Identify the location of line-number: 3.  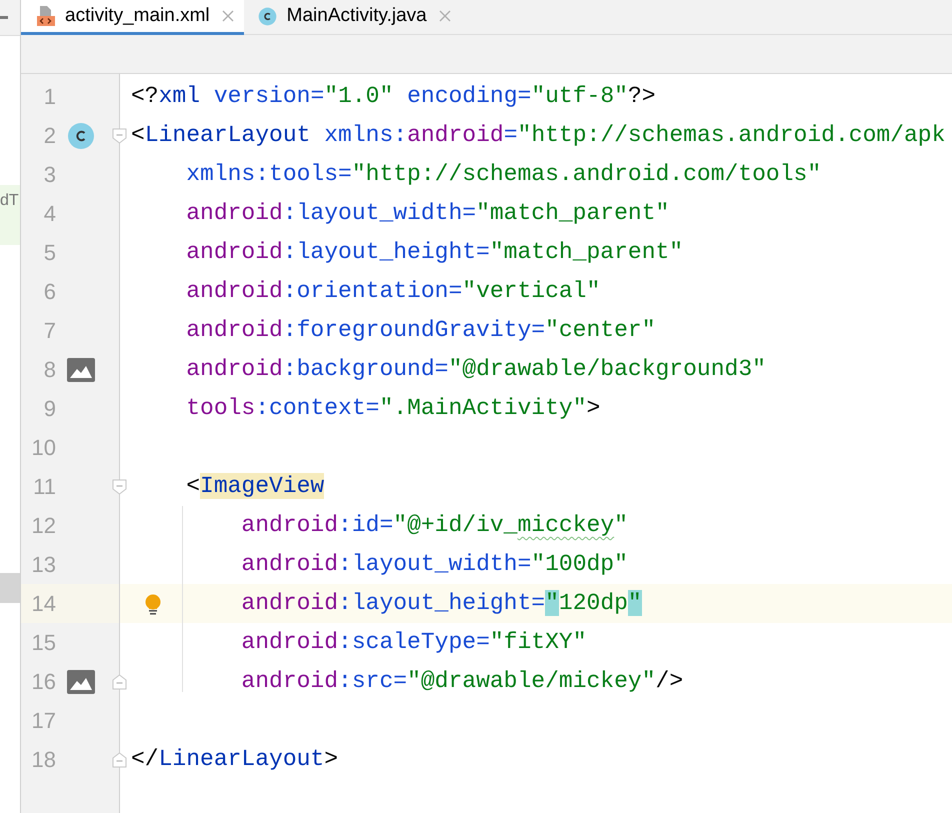
(49, 175).